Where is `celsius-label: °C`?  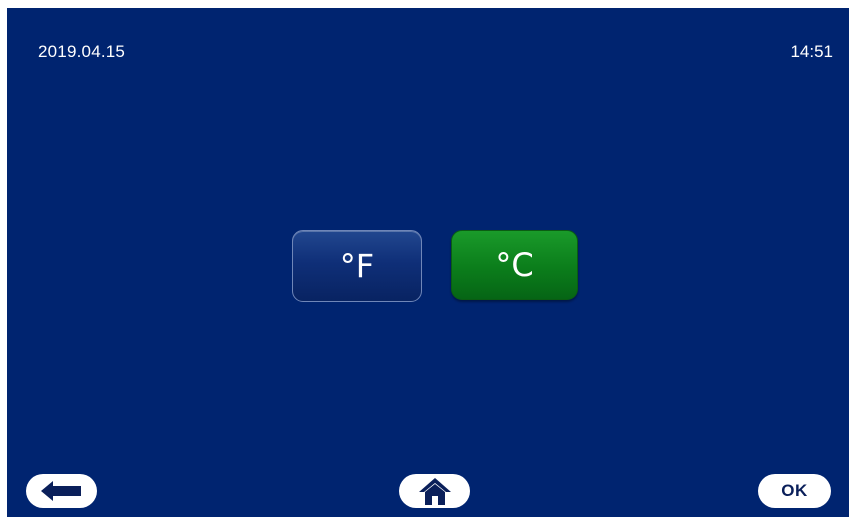
celsius-label: °C is located at coordinates (514, 265).